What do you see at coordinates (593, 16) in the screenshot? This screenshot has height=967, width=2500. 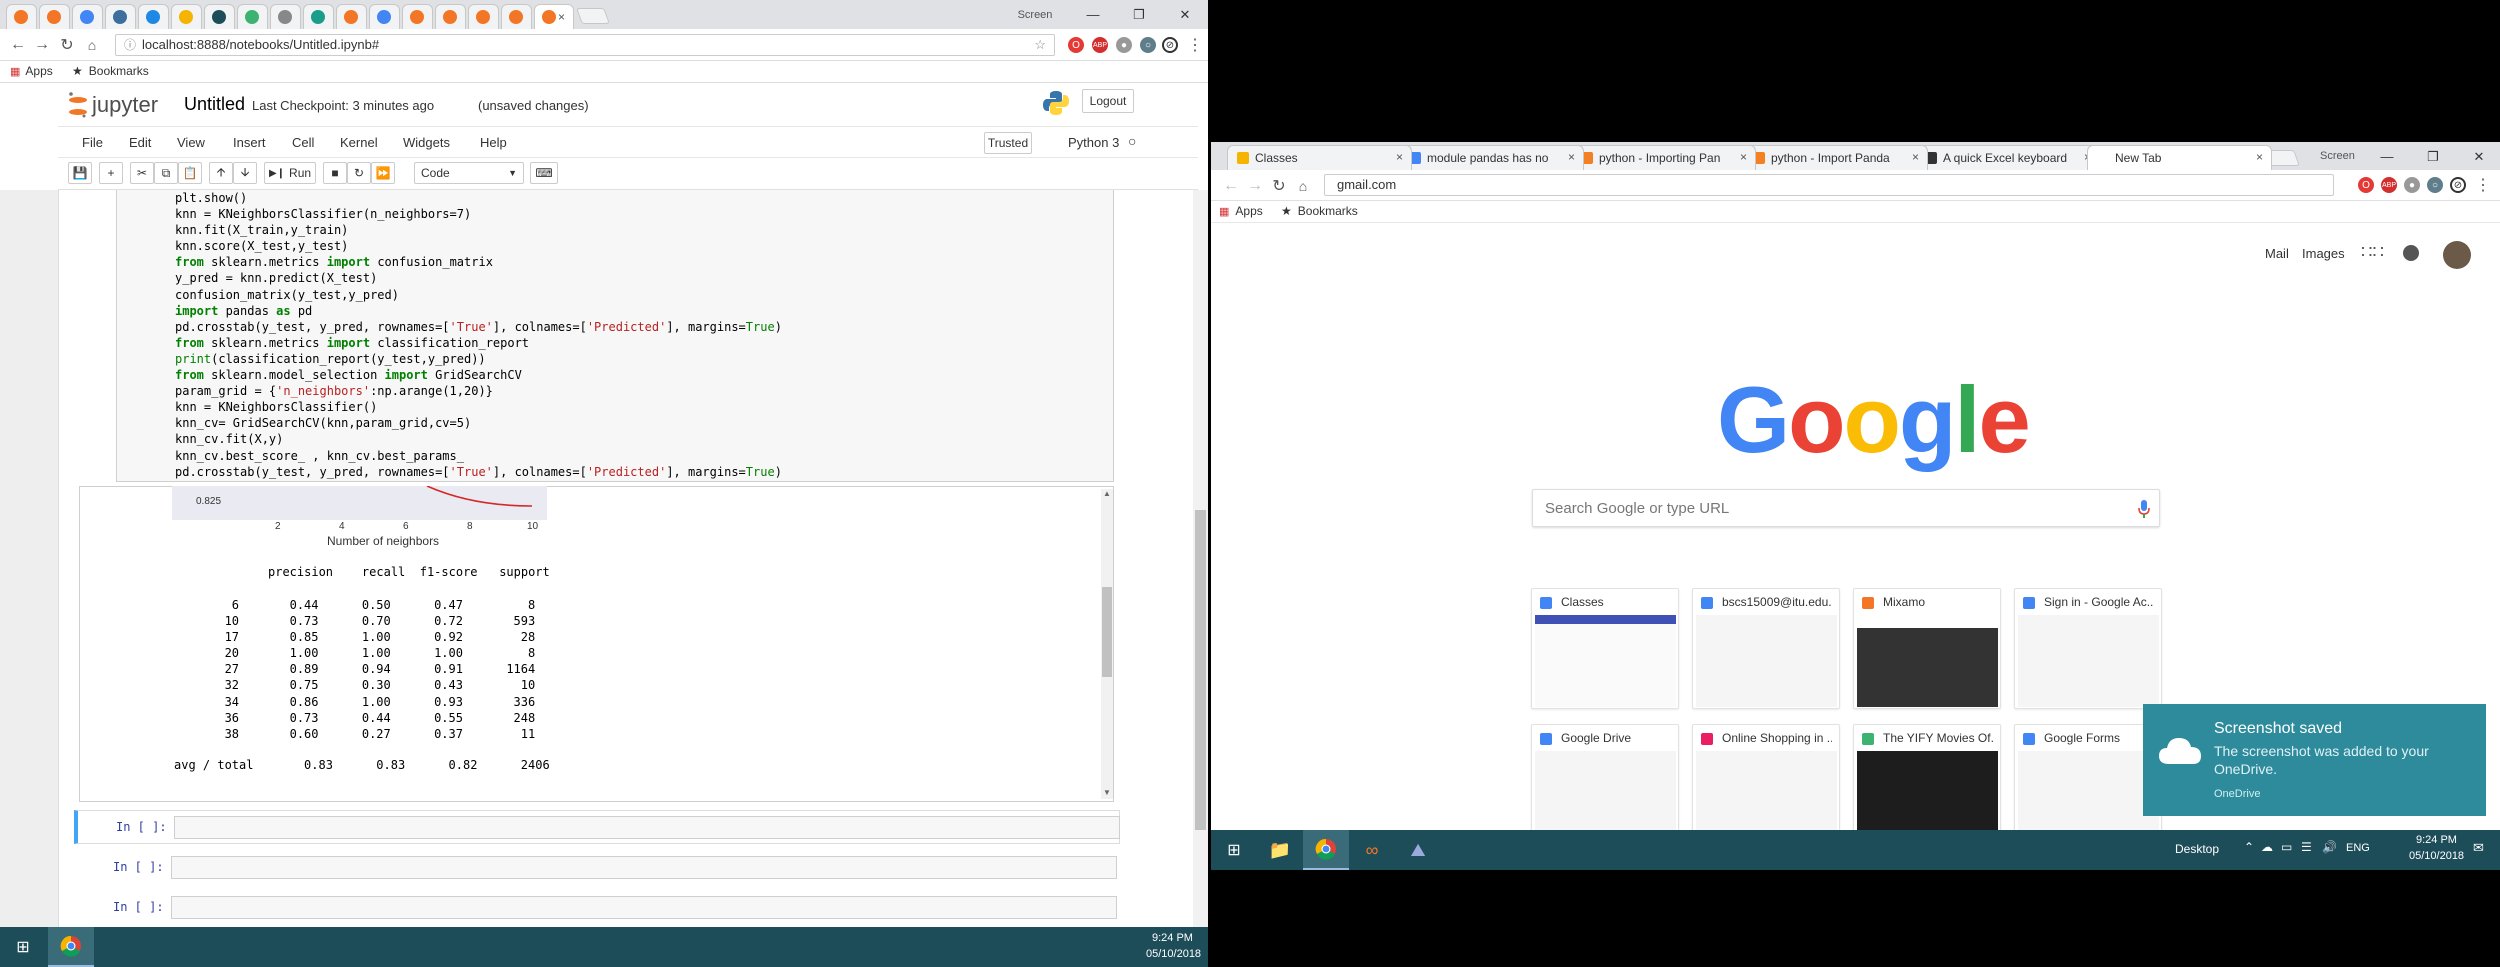 I see `new-tab-button` at bounding box center [593, 16].